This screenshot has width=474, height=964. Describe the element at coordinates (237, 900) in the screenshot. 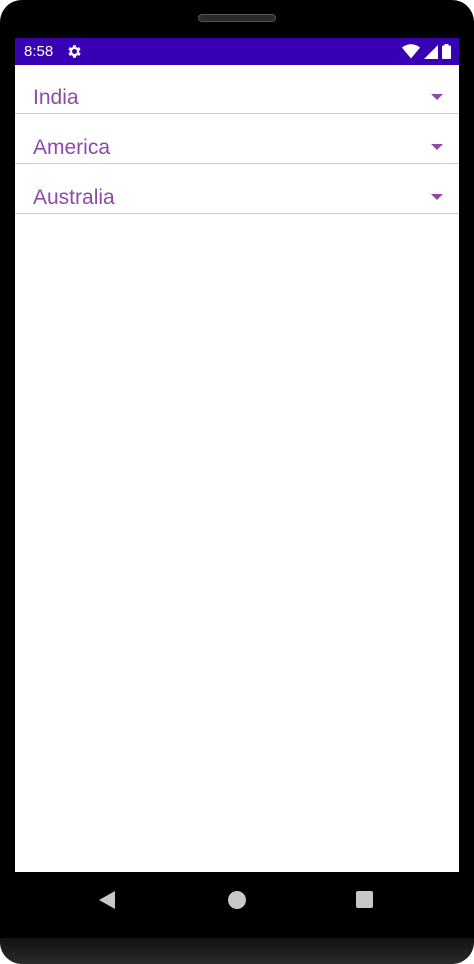

I see `home-icon` at that location.